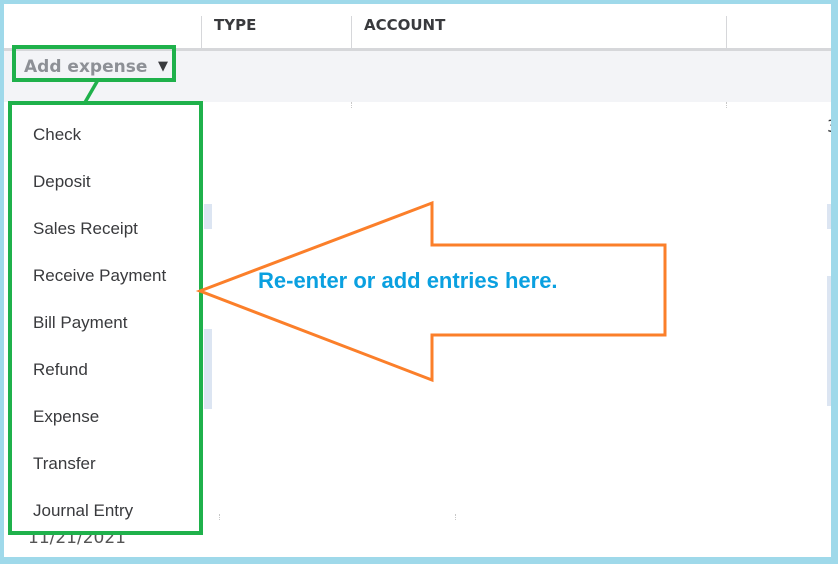 This screenshot has width=838, height=564. I want to click on callout-text: Re-enter or add entries here., so click(408, 280).